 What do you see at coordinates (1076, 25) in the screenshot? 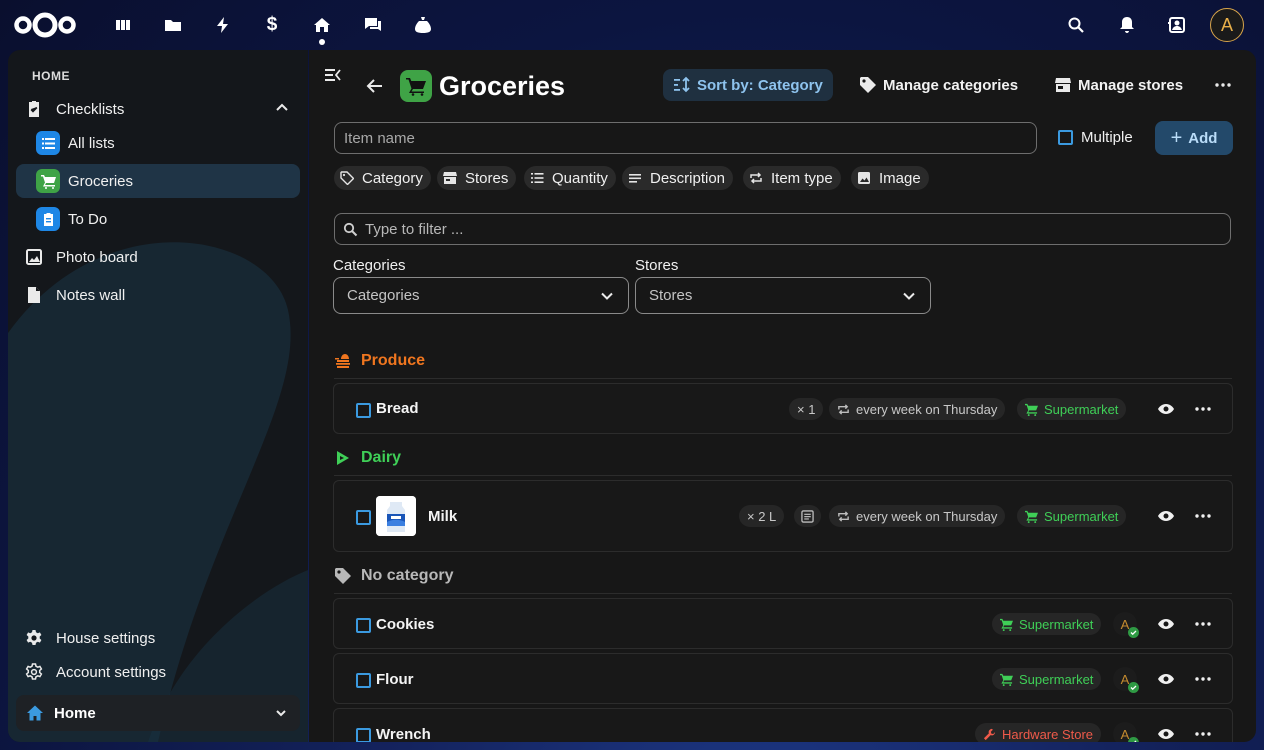
I see `search-icon` at bounding box center [1076, 25].